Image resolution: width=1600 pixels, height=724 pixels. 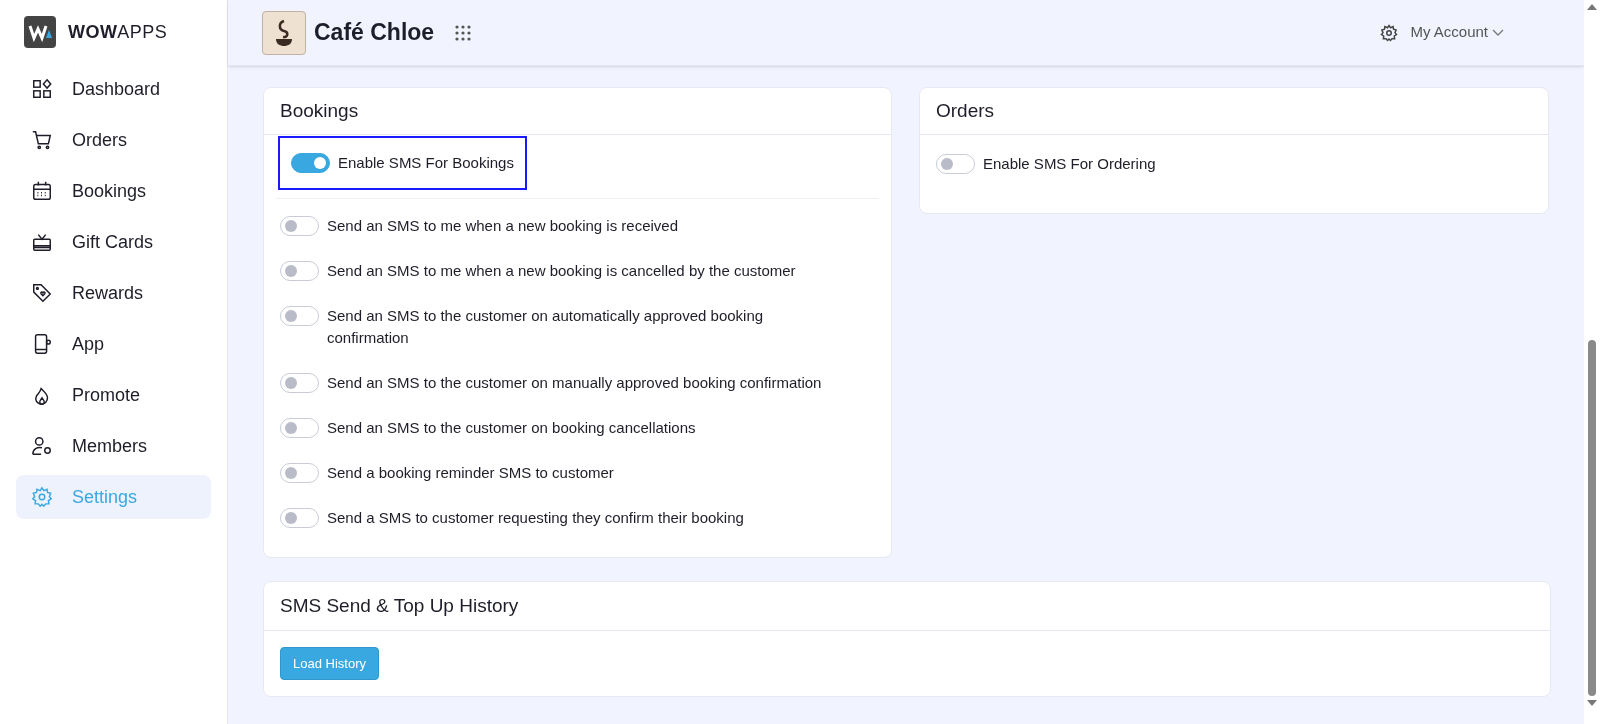 What do you see at coordinates (113, 140) in the screenshot?
I see `sidebar-item: Orders` at bounding box center [113, 140].